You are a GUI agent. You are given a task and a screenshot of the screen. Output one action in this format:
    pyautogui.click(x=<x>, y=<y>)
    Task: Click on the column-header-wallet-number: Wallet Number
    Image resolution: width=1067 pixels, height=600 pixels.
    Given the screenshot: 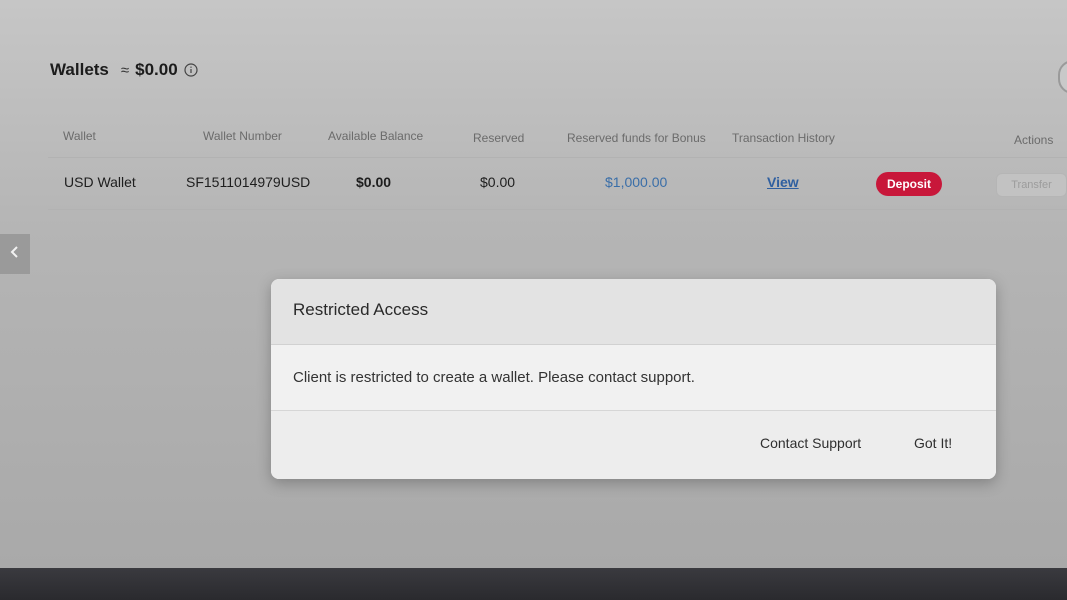 What is the action you would take?
    pyautogui.click(x=242, y=136)
    